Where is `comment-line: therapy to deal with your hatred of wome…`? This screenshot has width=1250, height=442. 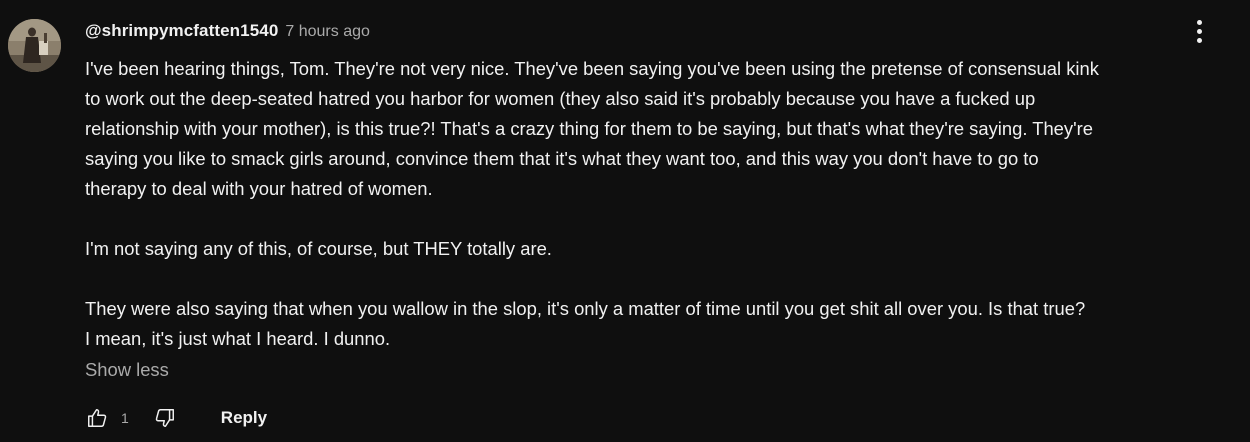
comment-line: therapy to deal with your hatred of wome… is located at coordinates (259, 188).